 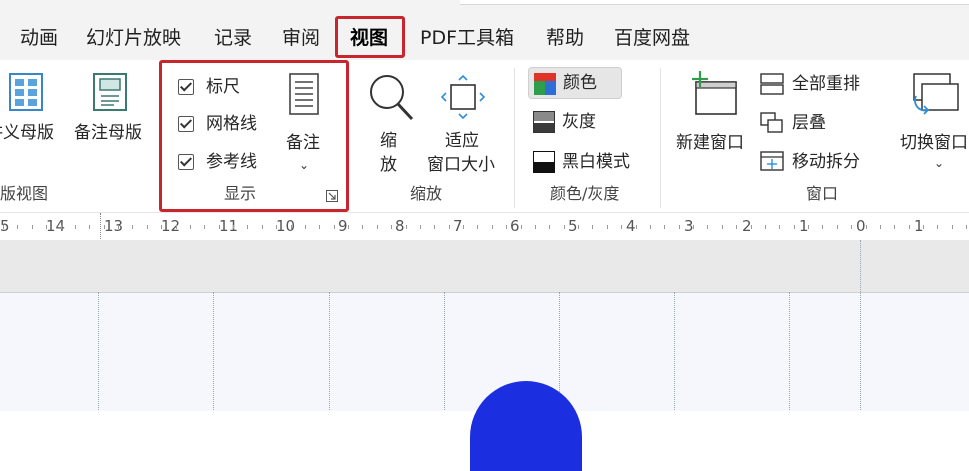 I want to click on move-split-button: 移动拆分, so click(x=820, y=162).